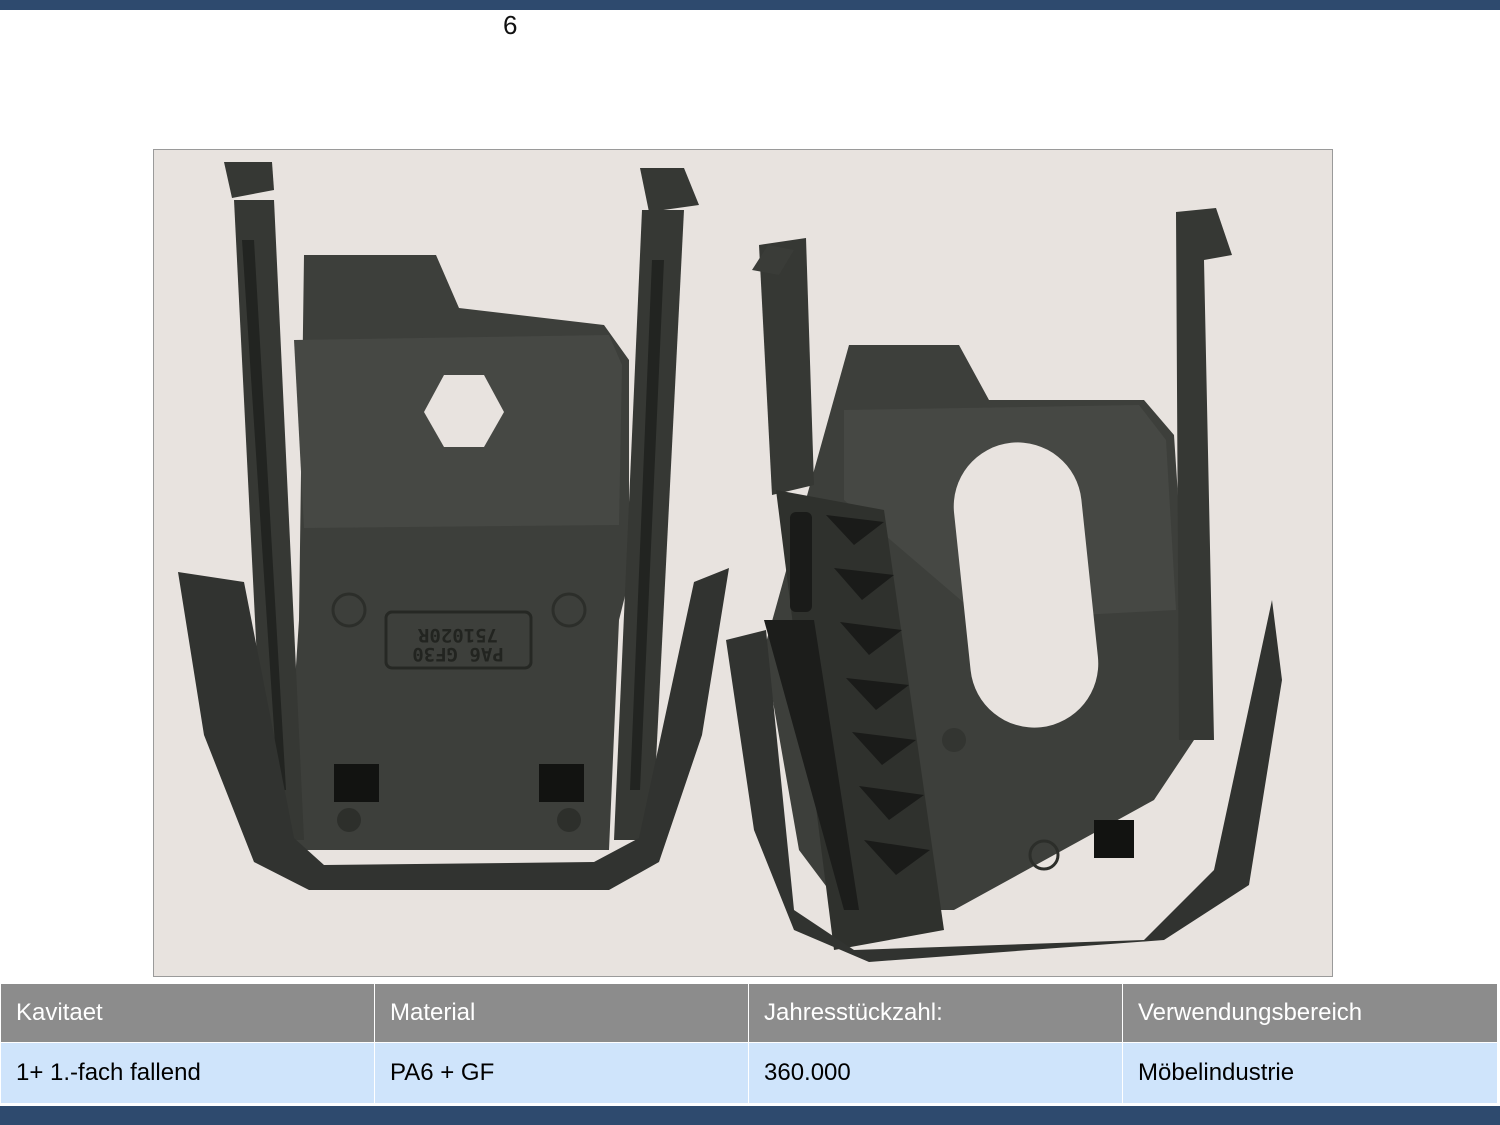 This screenshot has width=1500, height=1125. Describe the element at coordinates (561, 783) in the screenshot. I see `square-hole-right` at that location.